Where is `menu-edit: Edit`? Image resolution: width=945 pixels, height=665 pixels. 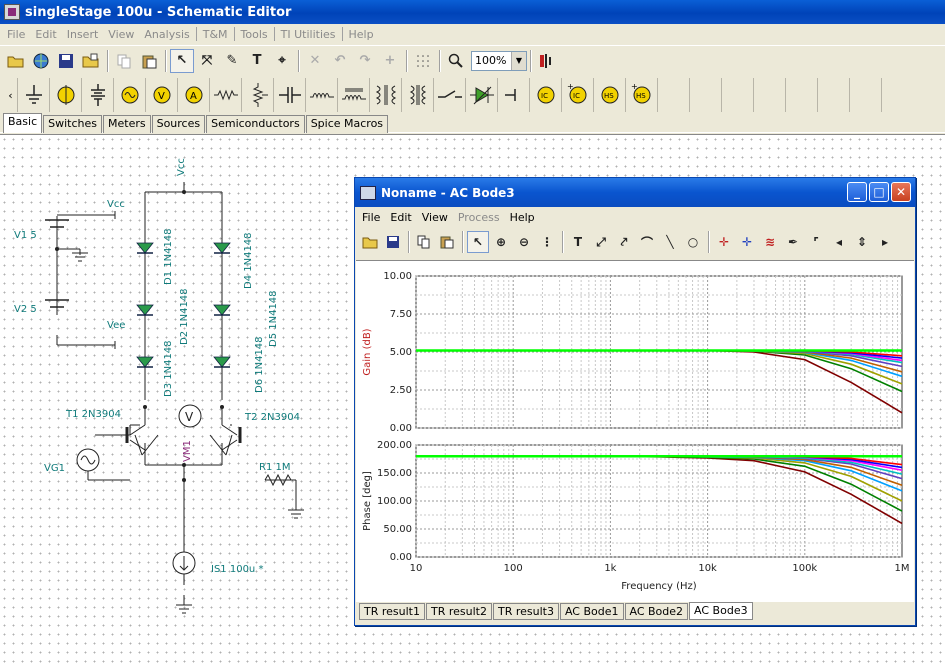 menu-edit: Edit is located at coordinates (45, 34).